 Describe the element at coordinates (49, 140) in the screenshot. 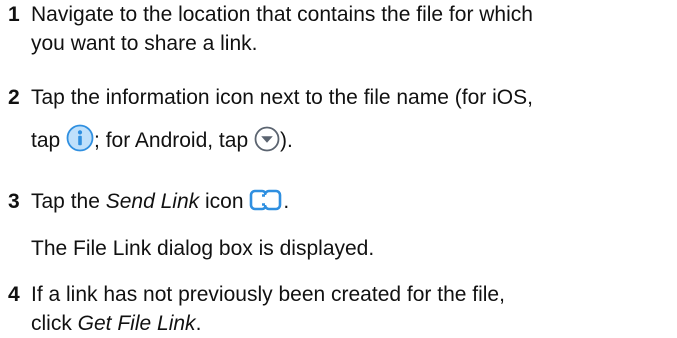

I see `step-2-text-start: tap` at that location.